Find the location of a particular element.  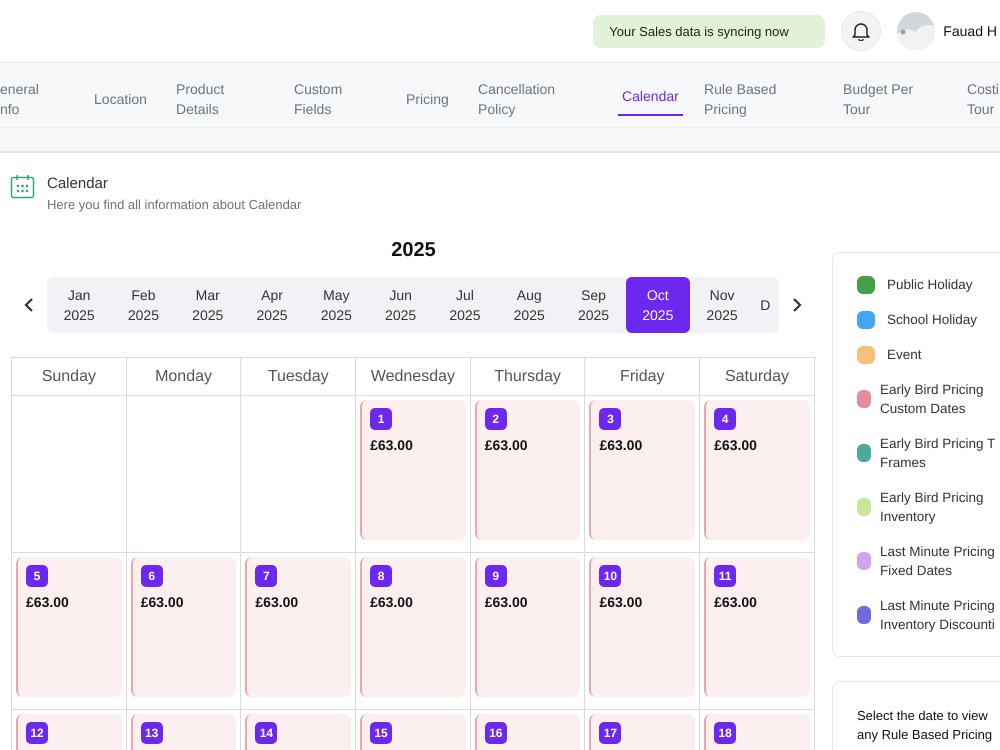

month-tab: D is located at coordinates (766, 305).